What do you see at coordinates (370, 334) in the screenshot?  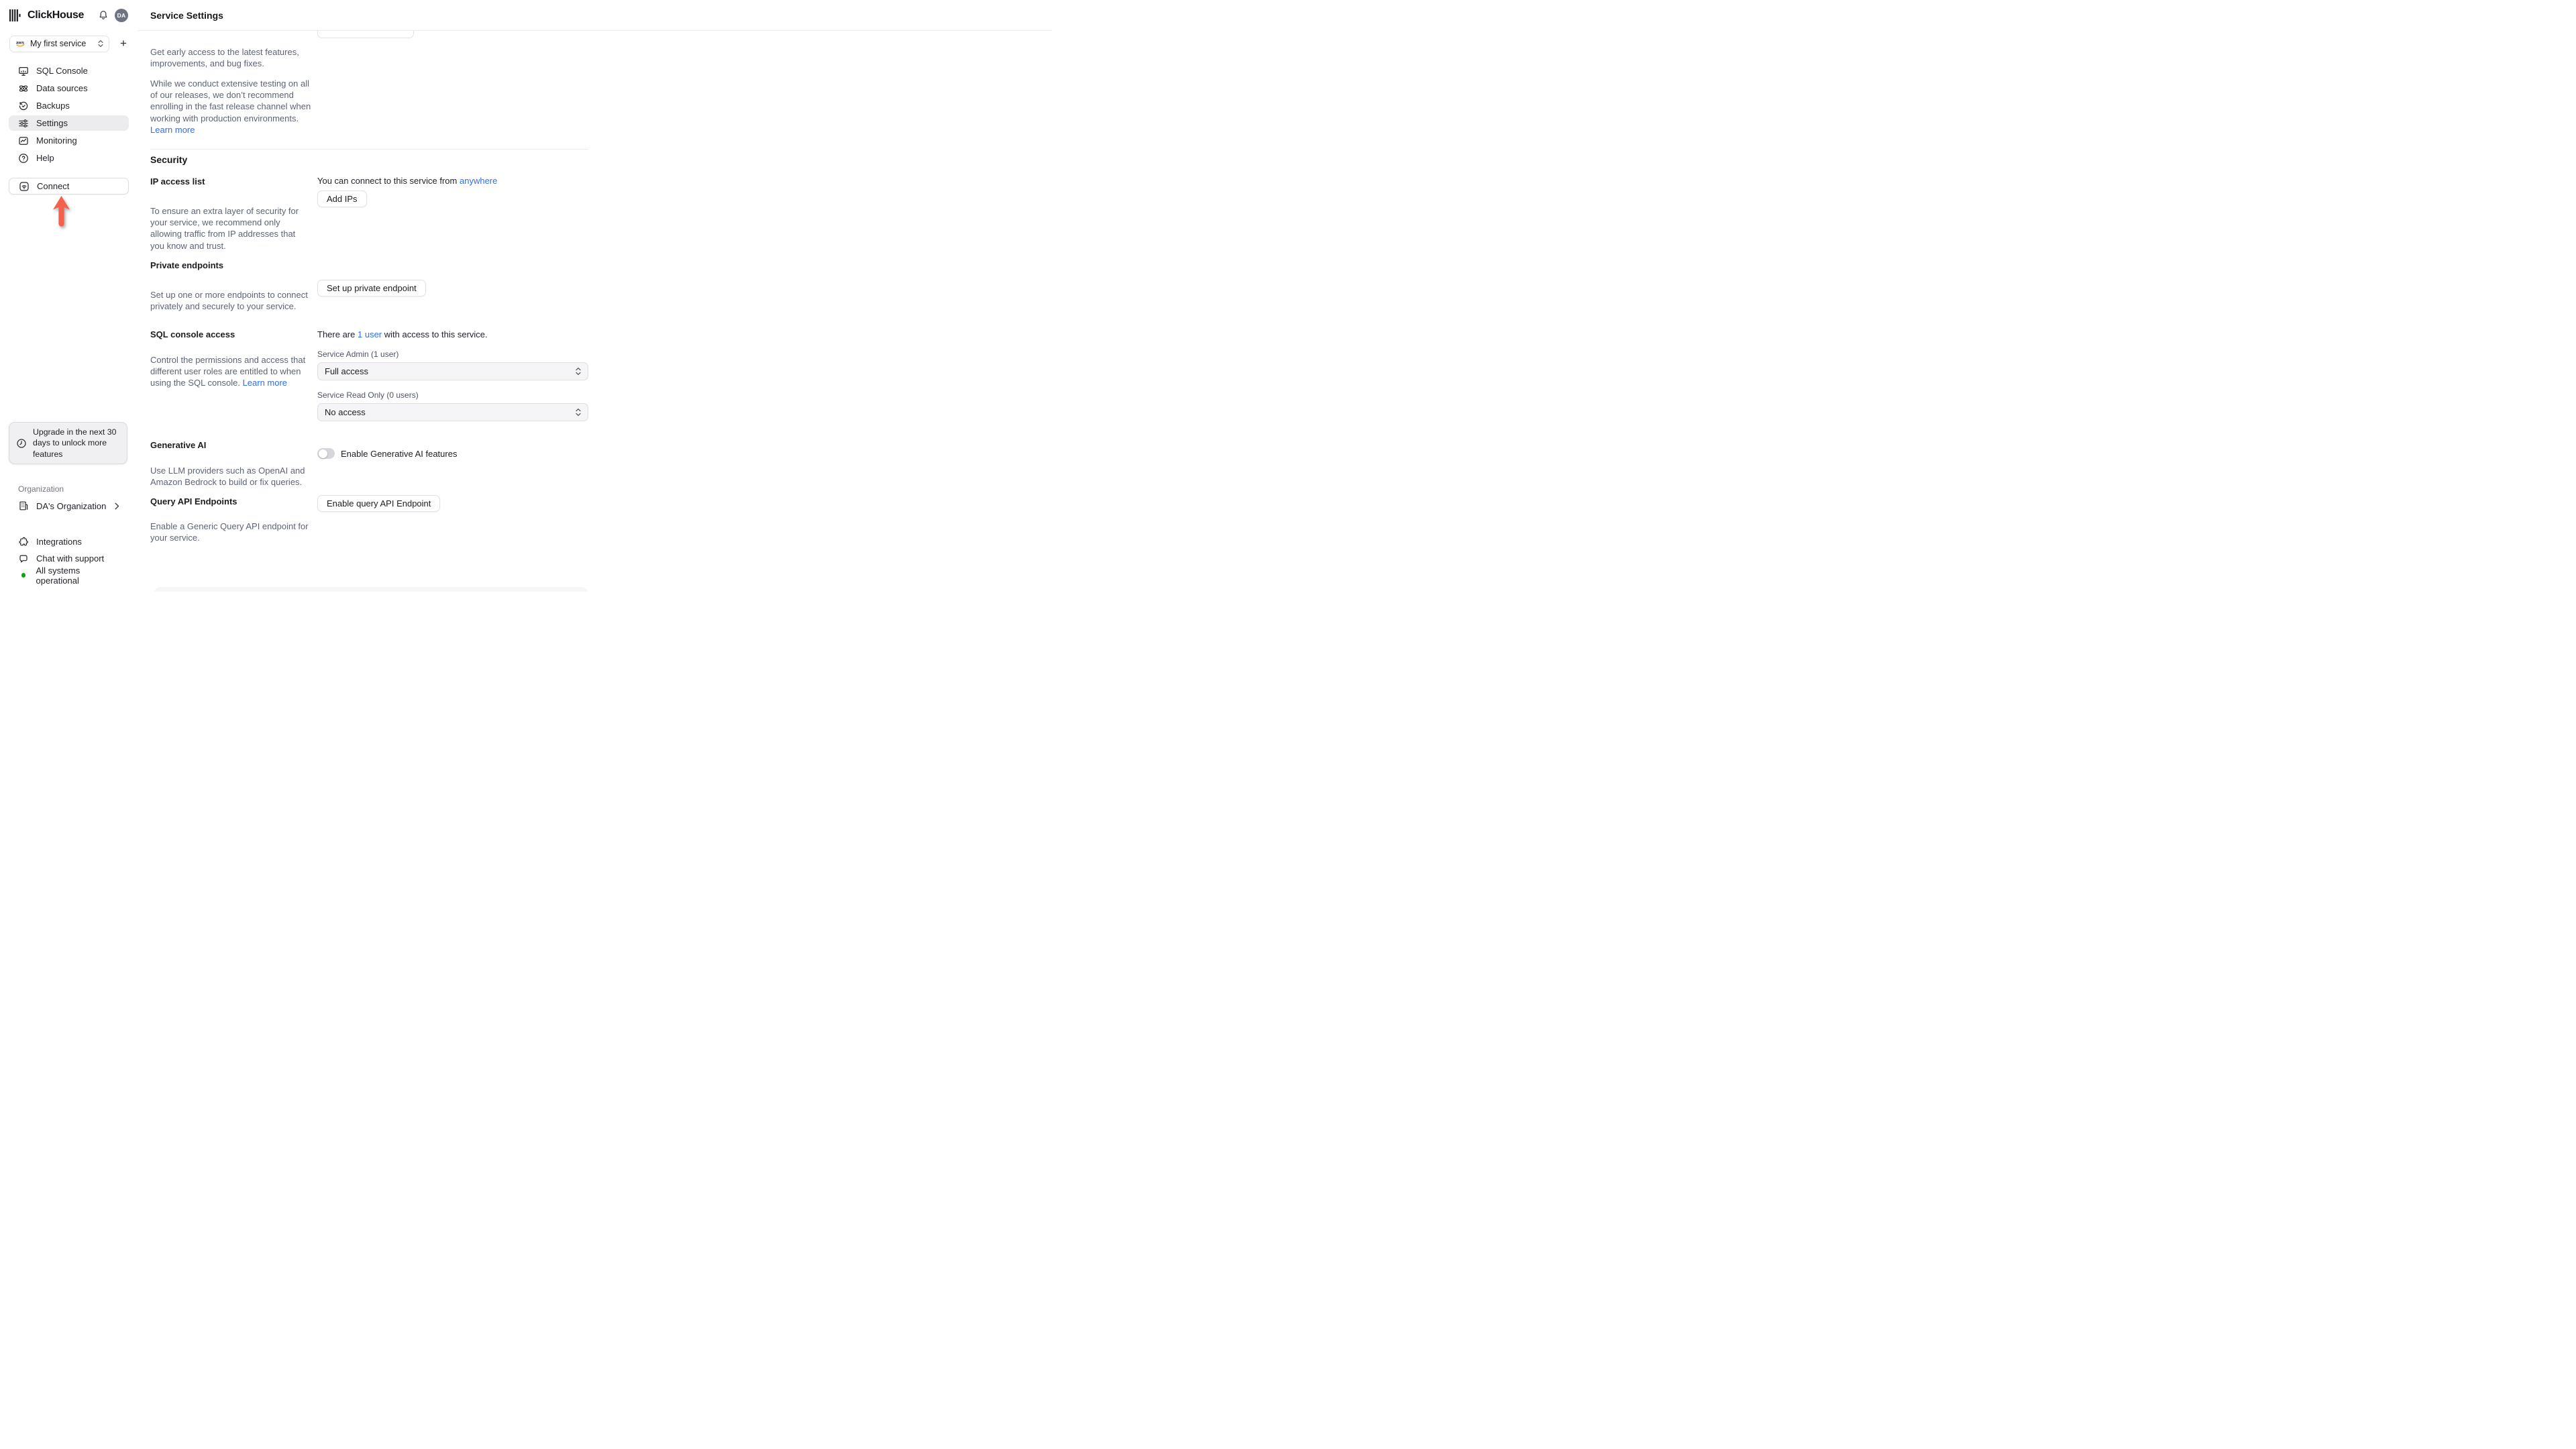 I see `one-user-link: 1 user` at bounding box center [370, 334].